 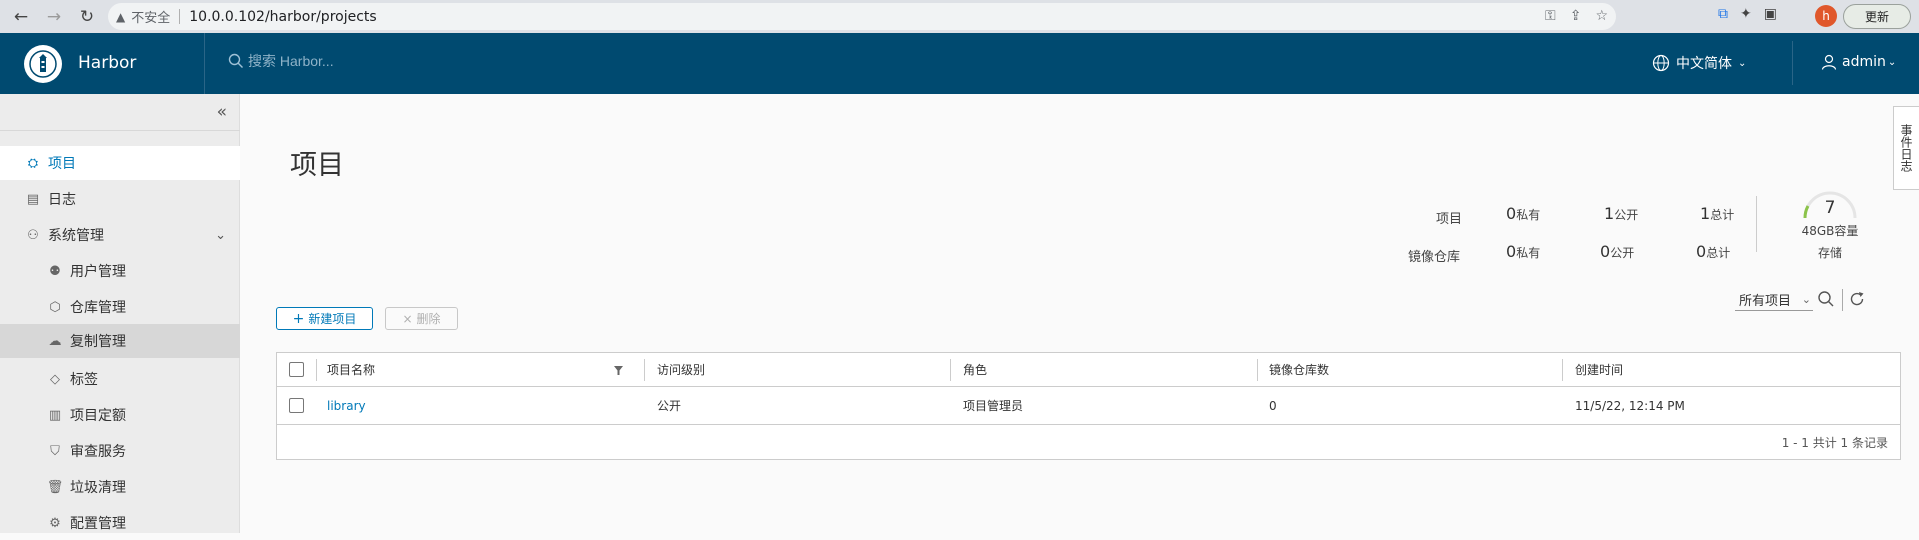 I want to click on gear-icon: ⚙, so click(x=55, y=523).